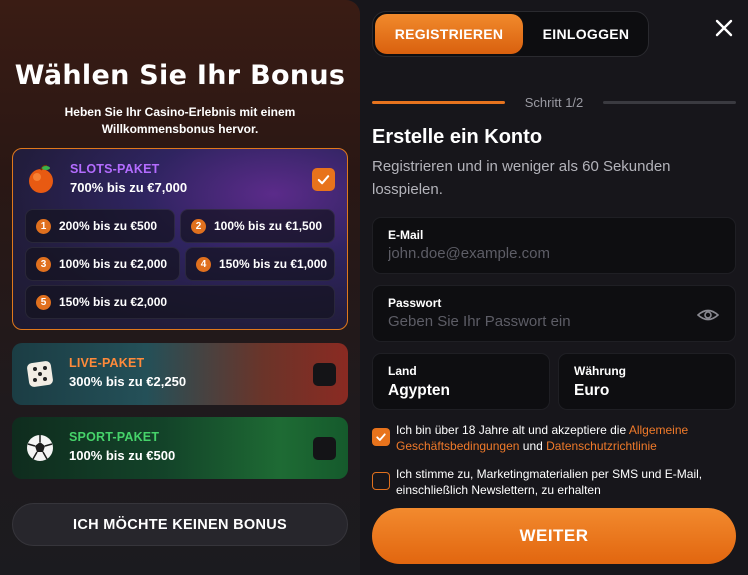 The image size is (748, 575). What do you see at coordinates (40, 374) in the screenshot?
I see `dice-icon` at bounding box center [40, 374].